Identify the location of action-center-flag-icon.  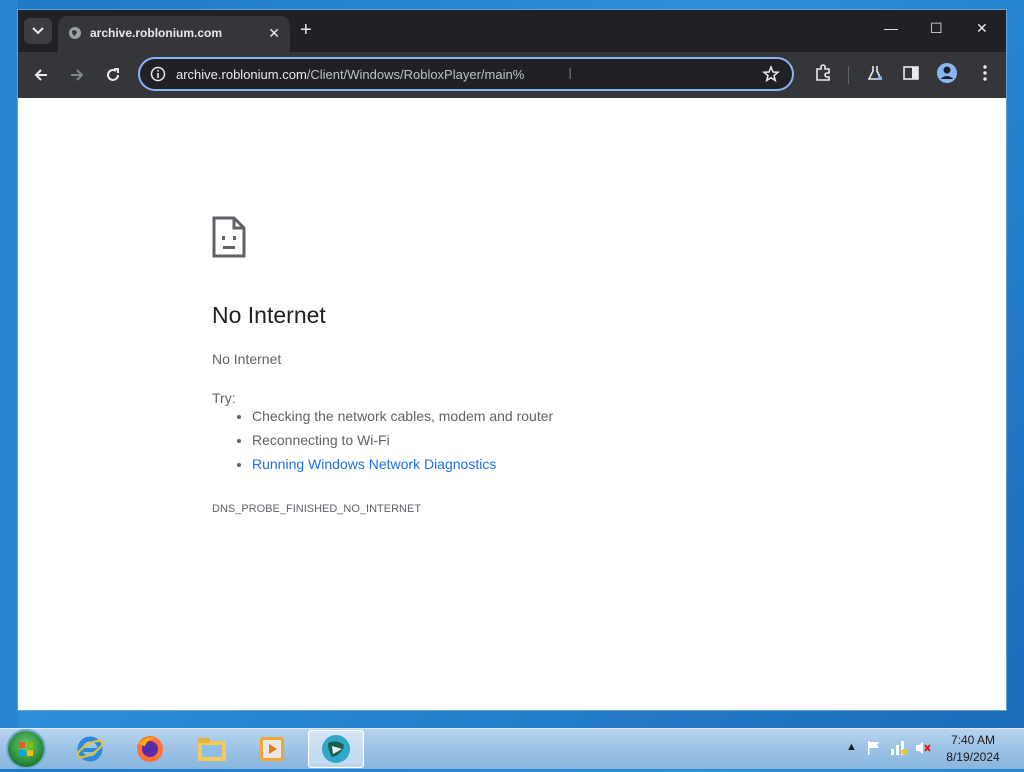
(874, 748).